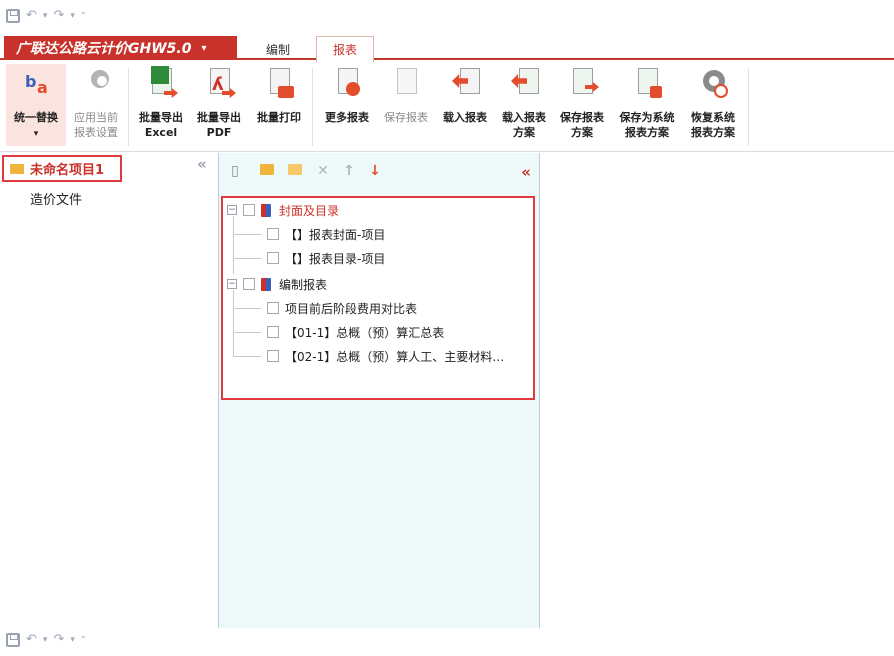 This screenshot has height=656, width=894. I want to click on load-scheme-label-2: 方案, so click(524, 132).